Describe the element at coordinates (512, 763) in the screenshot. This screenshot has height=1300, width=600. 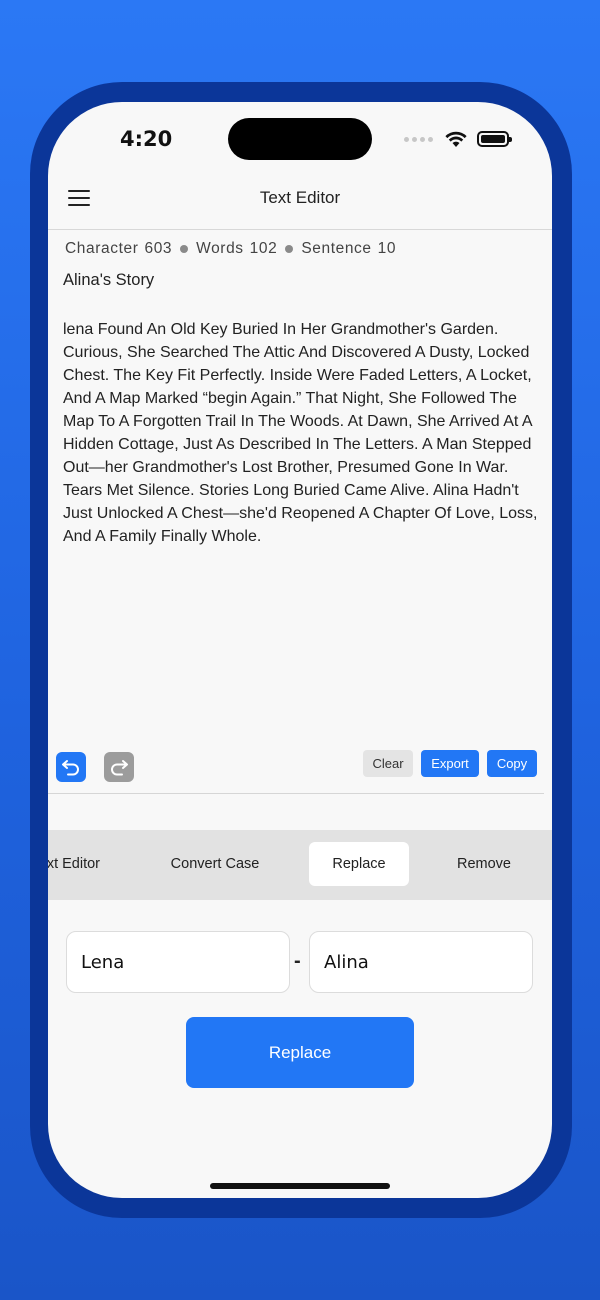
I see `copy-button: Copy` at that location.